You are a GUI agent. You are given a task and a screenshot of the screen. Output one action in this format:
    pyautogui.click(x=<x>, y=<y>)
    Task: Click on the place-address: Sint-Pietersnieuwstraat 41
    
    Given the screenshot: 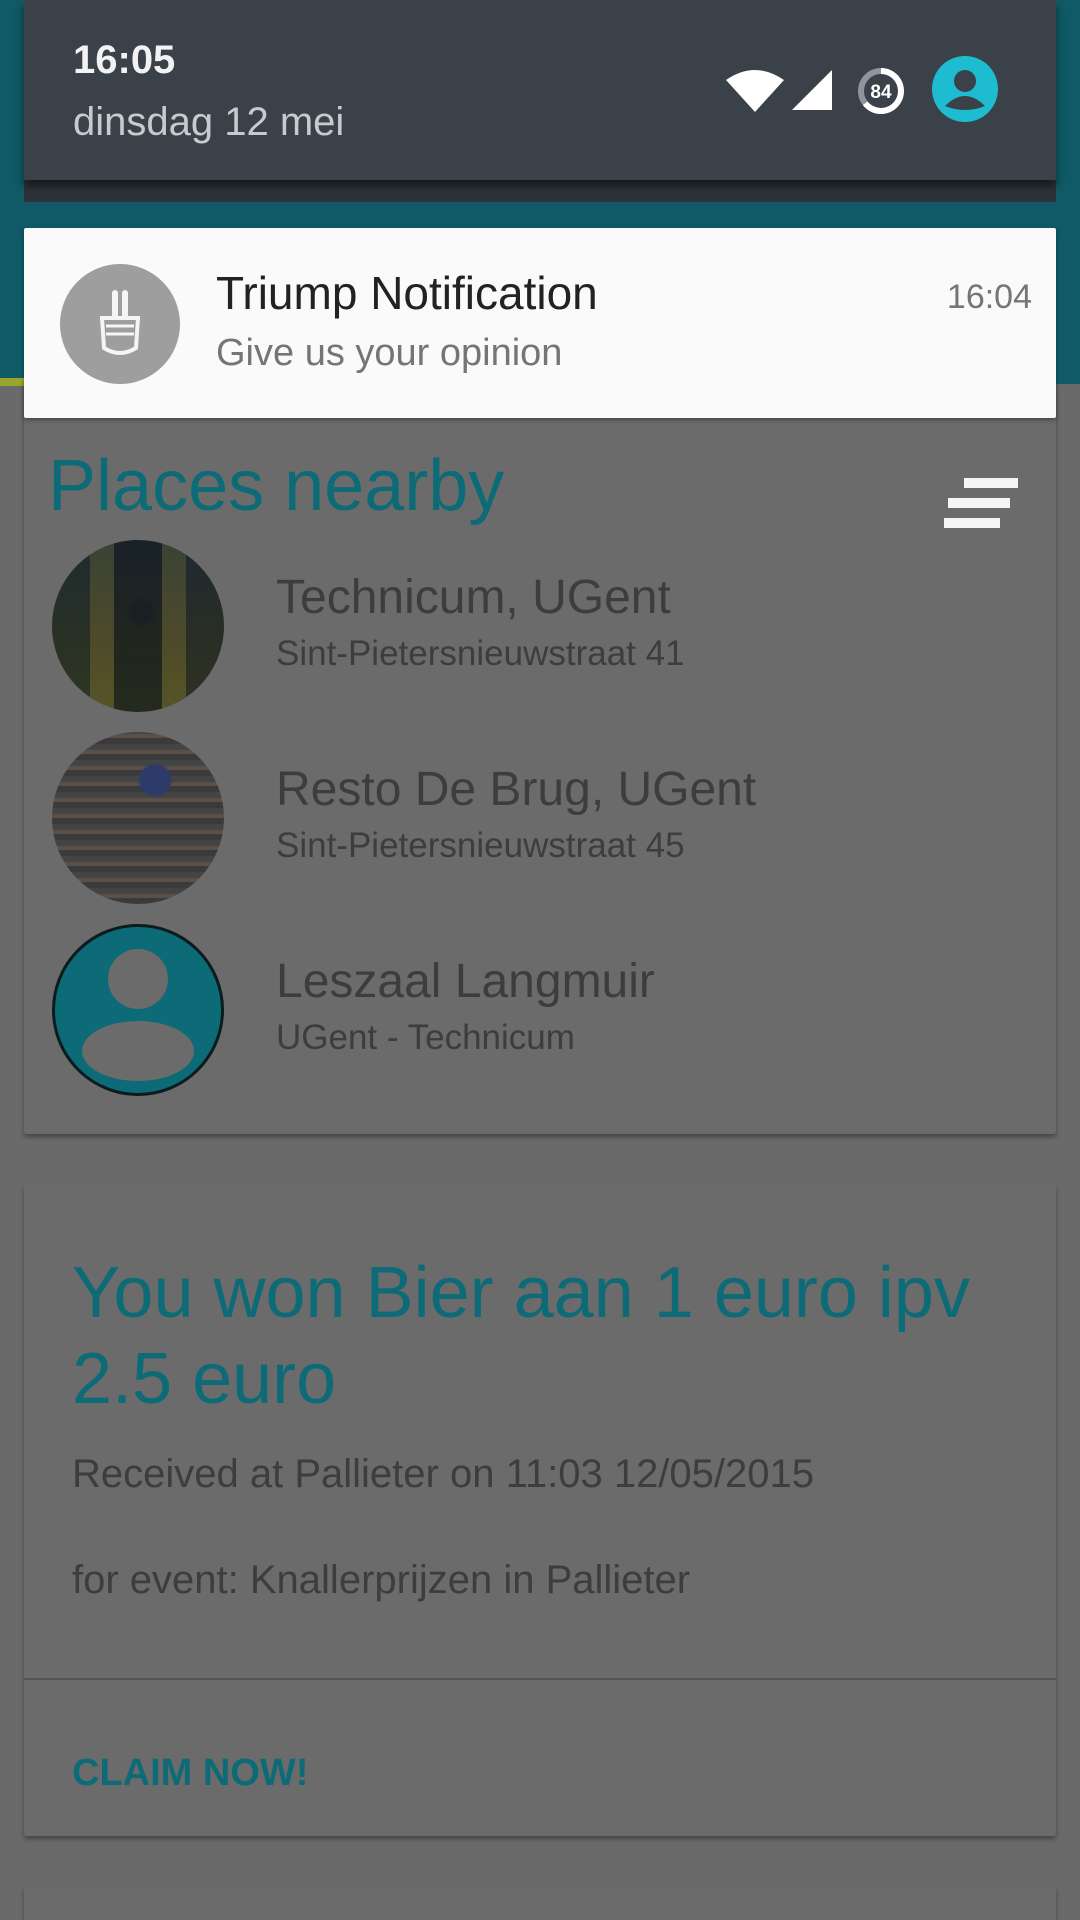 What is the action you would take?
    pyautogui.click(x=480, y=653)
    